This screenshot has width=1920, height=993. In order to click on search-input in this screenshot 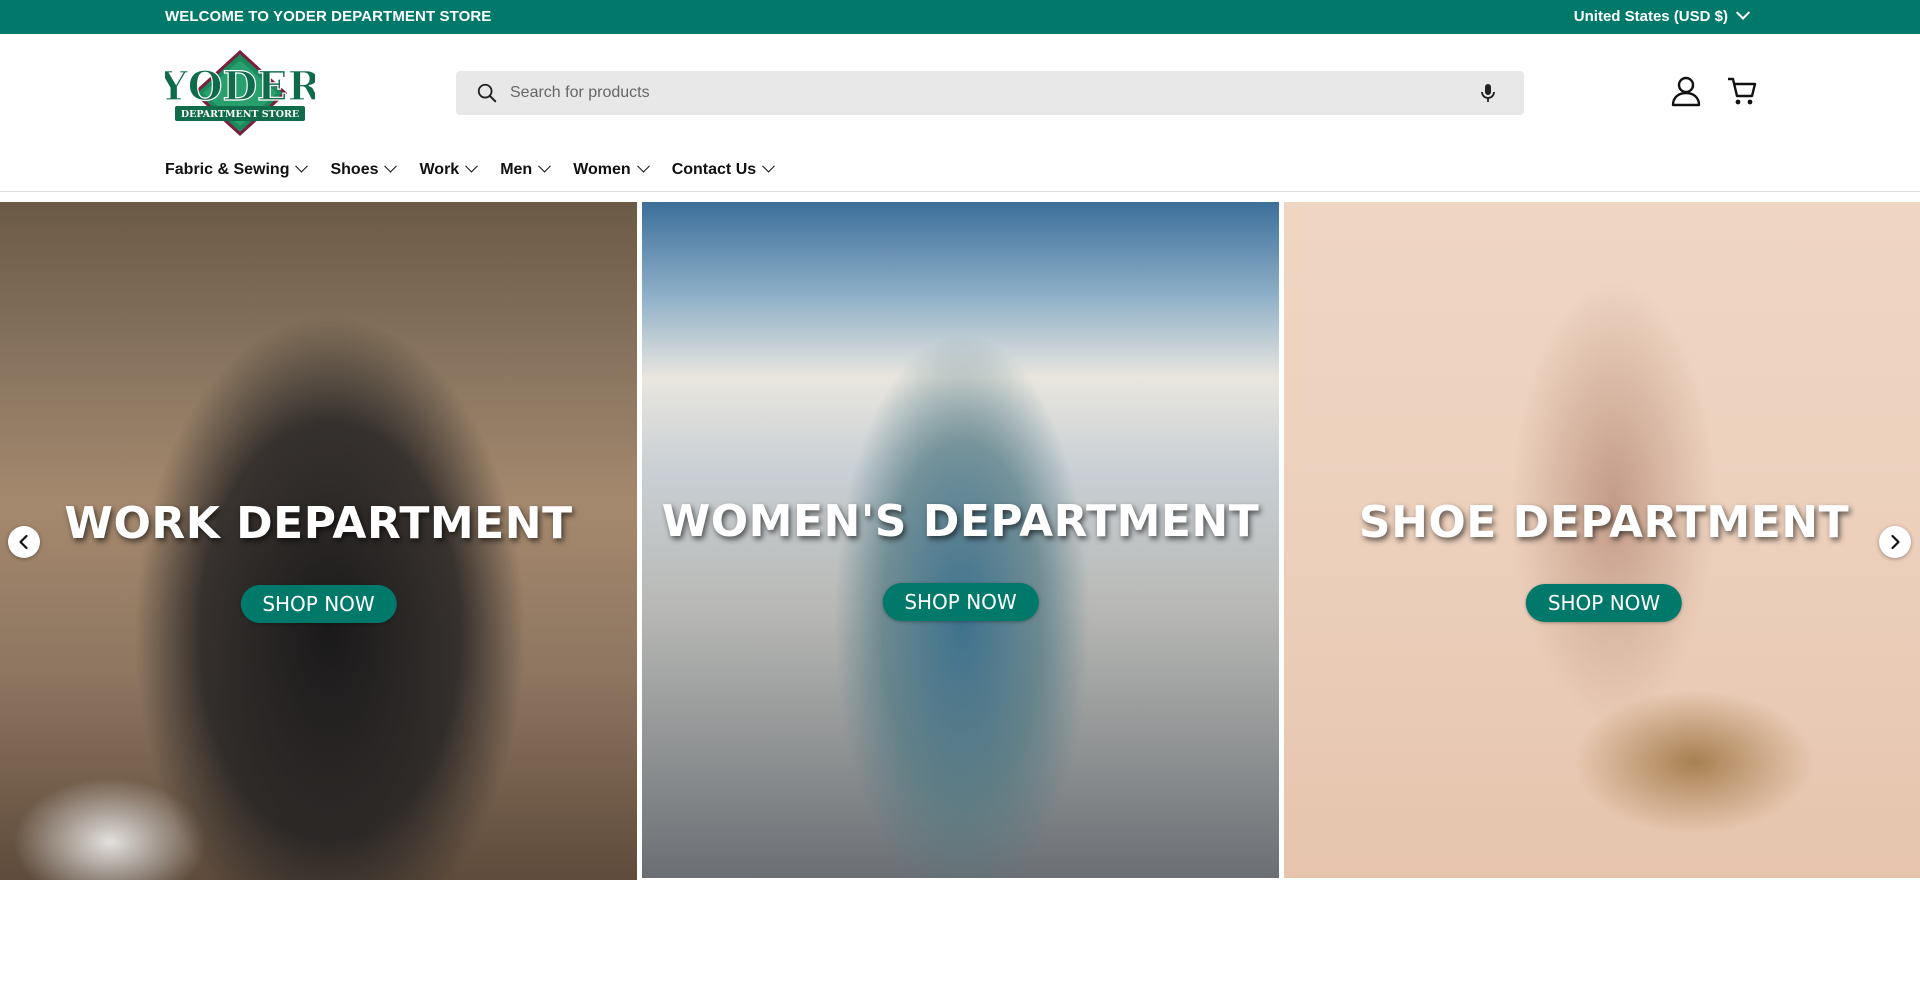, I will do `click(960, 93)`.